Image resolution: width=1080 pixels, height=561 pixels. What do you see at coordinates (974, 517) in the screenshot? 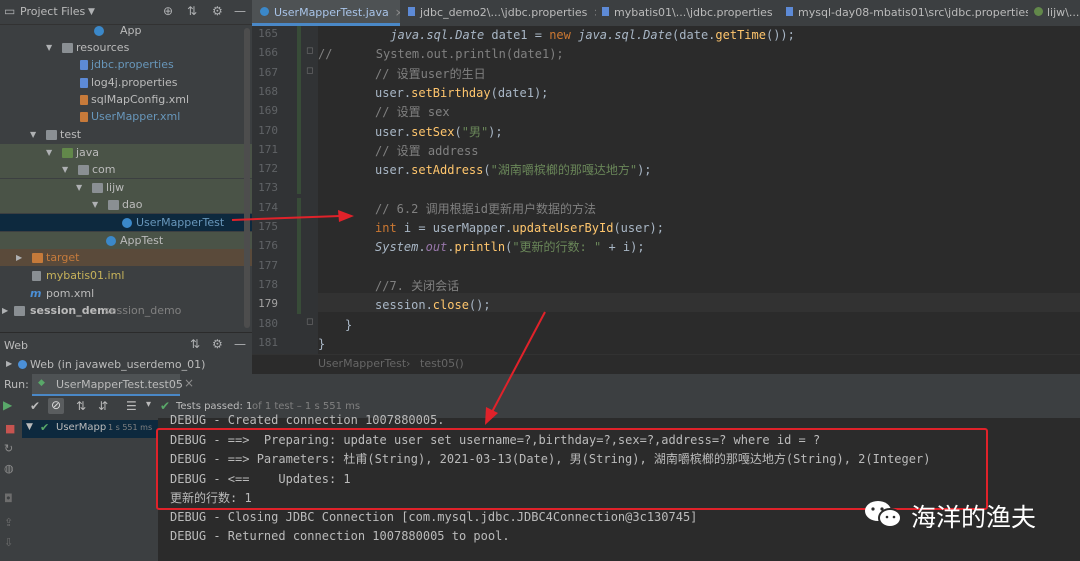
I see `watermark-text: 海洋的渔夫` at bounding box center [974, 517].